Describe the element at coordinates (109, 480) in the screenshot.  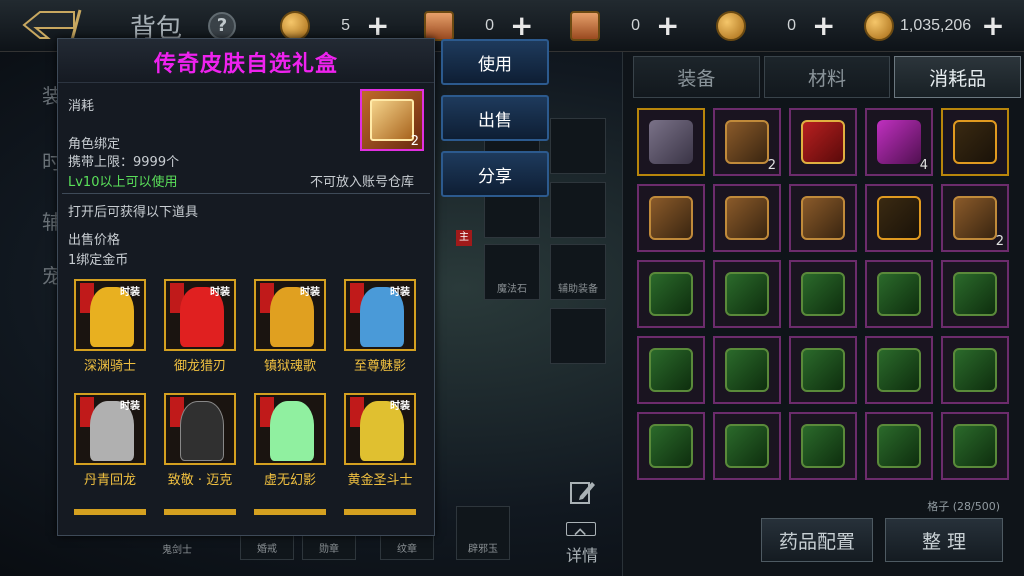
I see `reward-name: 丹青回龙` at that location.